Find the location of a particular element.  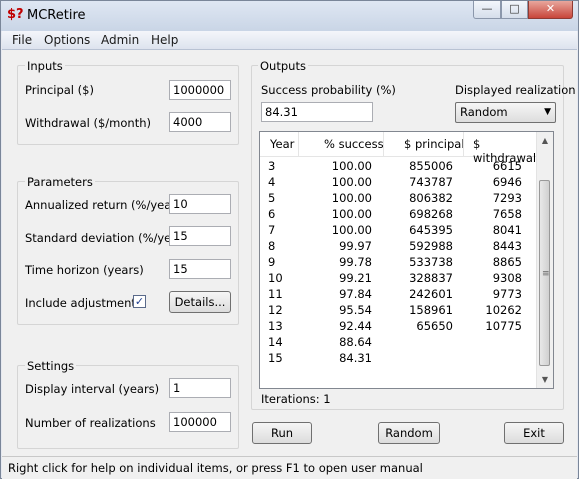

table-row: 11 97.84 242601 9773 is located at coordinates (398, 295).